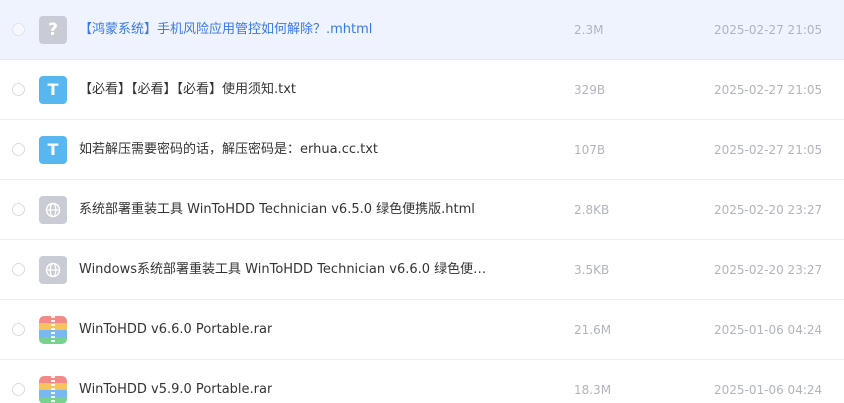 This screenshot has height=403, width=844. What do you see at coordinates (592, 209) in the screenshot?
I see `file-size: 2.8KB` at bounding box center [592, 209].